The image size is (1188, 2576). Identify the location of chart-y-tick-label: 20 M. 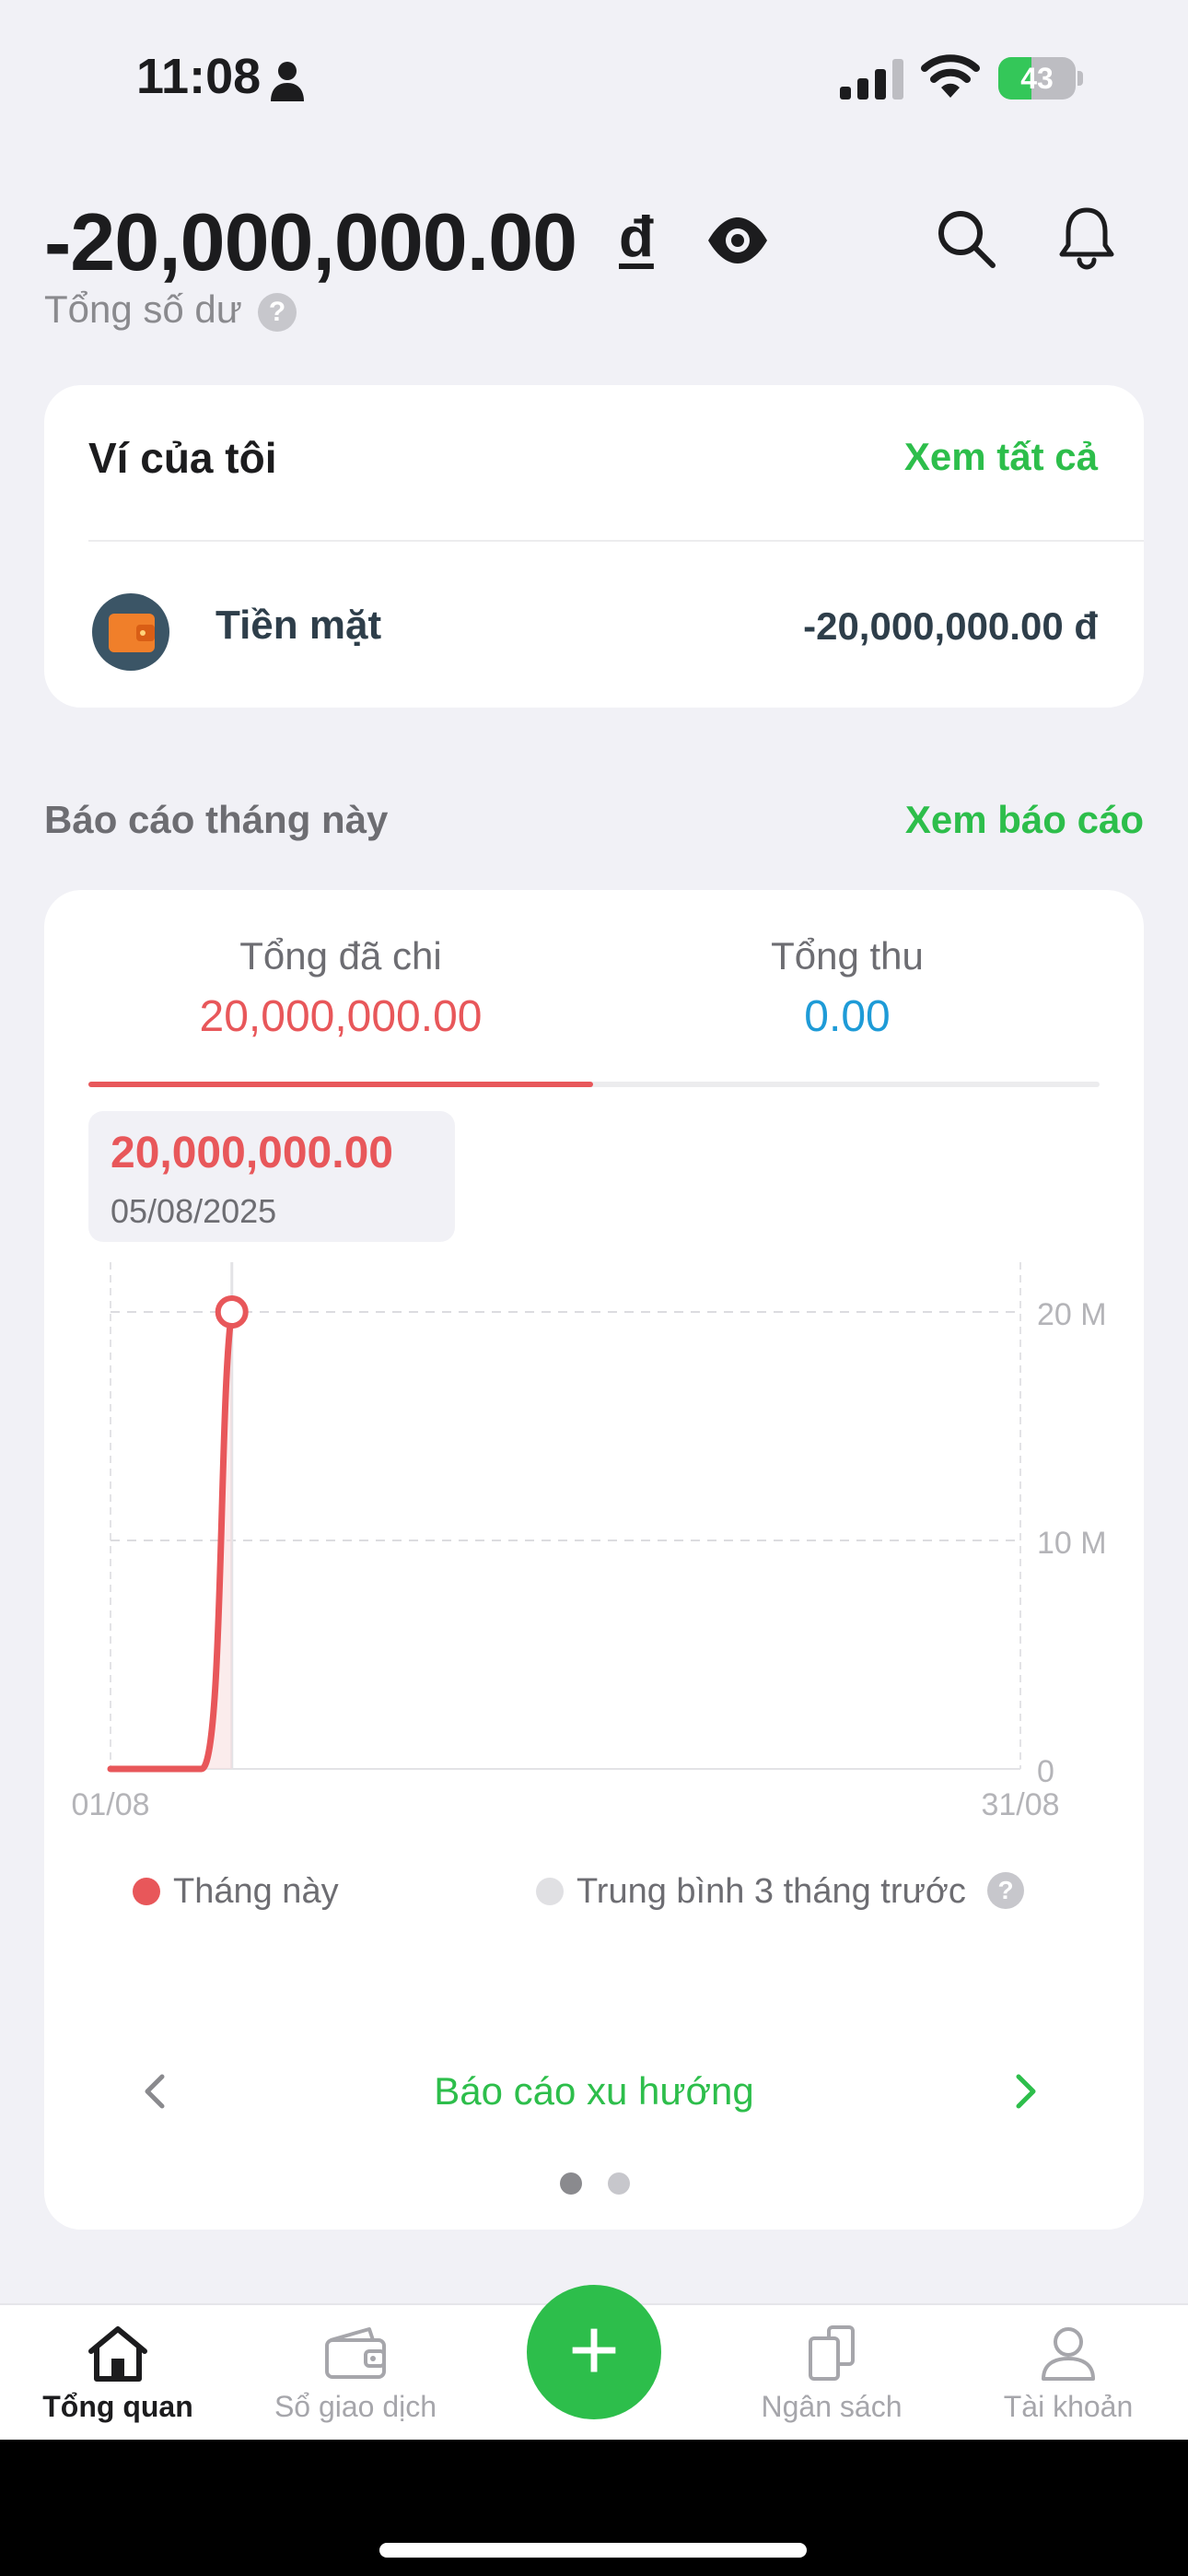
(1072, 1314).